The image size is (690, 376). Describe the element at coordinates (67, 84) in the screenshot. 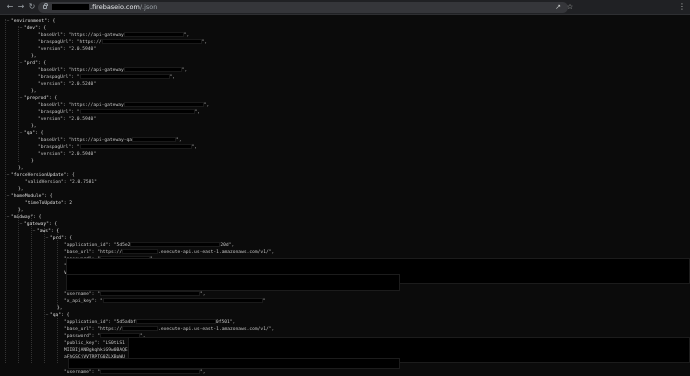

I see `json-line: "version": "2.0.5240"` at that location.